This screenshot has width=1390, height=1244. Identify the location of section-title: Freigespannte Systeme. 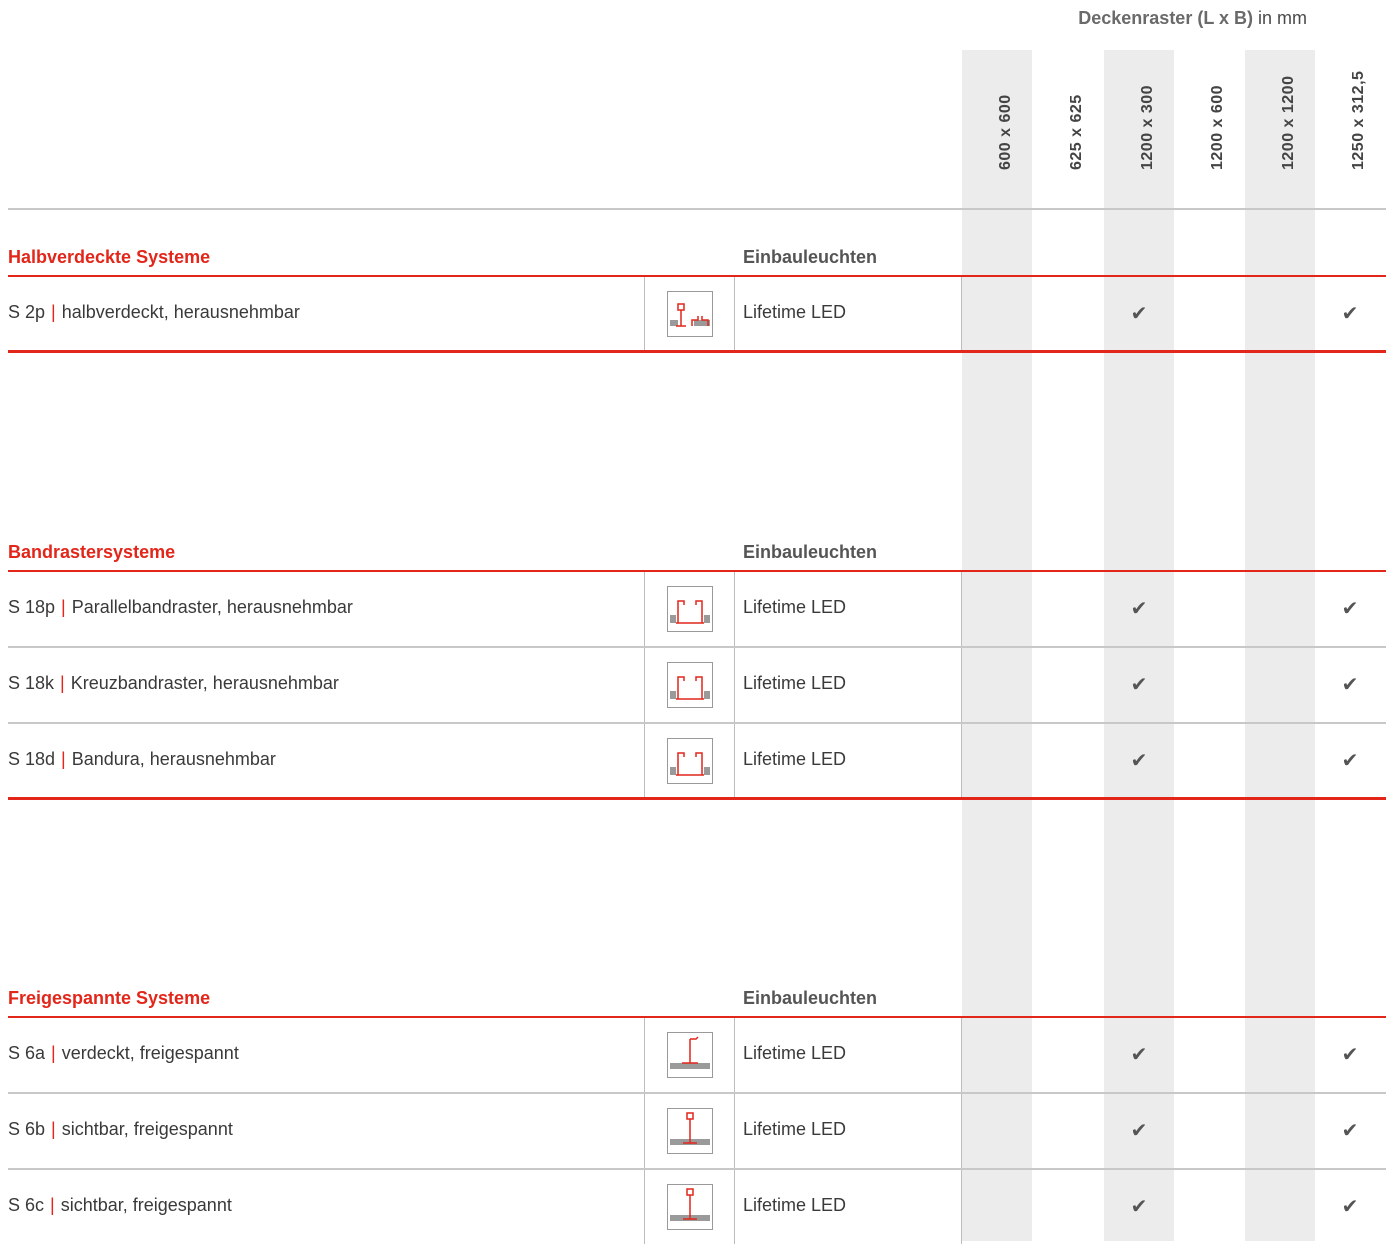
(109, 998).